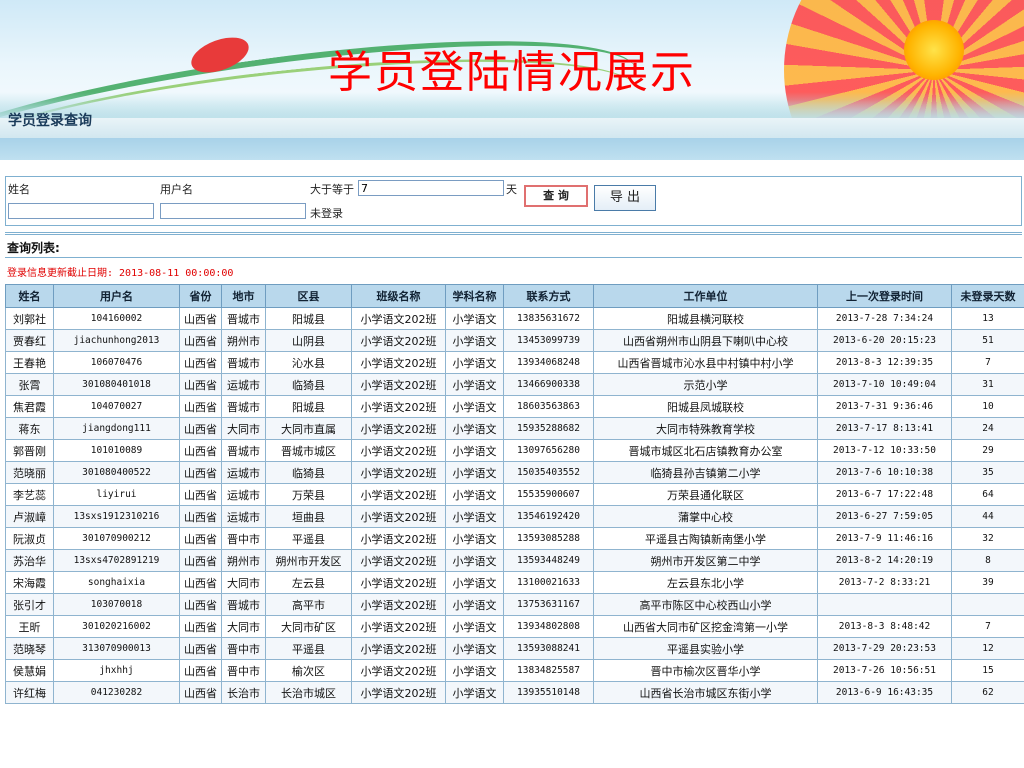  I want to click on cell-username: 301070900212, so click(116, 538).